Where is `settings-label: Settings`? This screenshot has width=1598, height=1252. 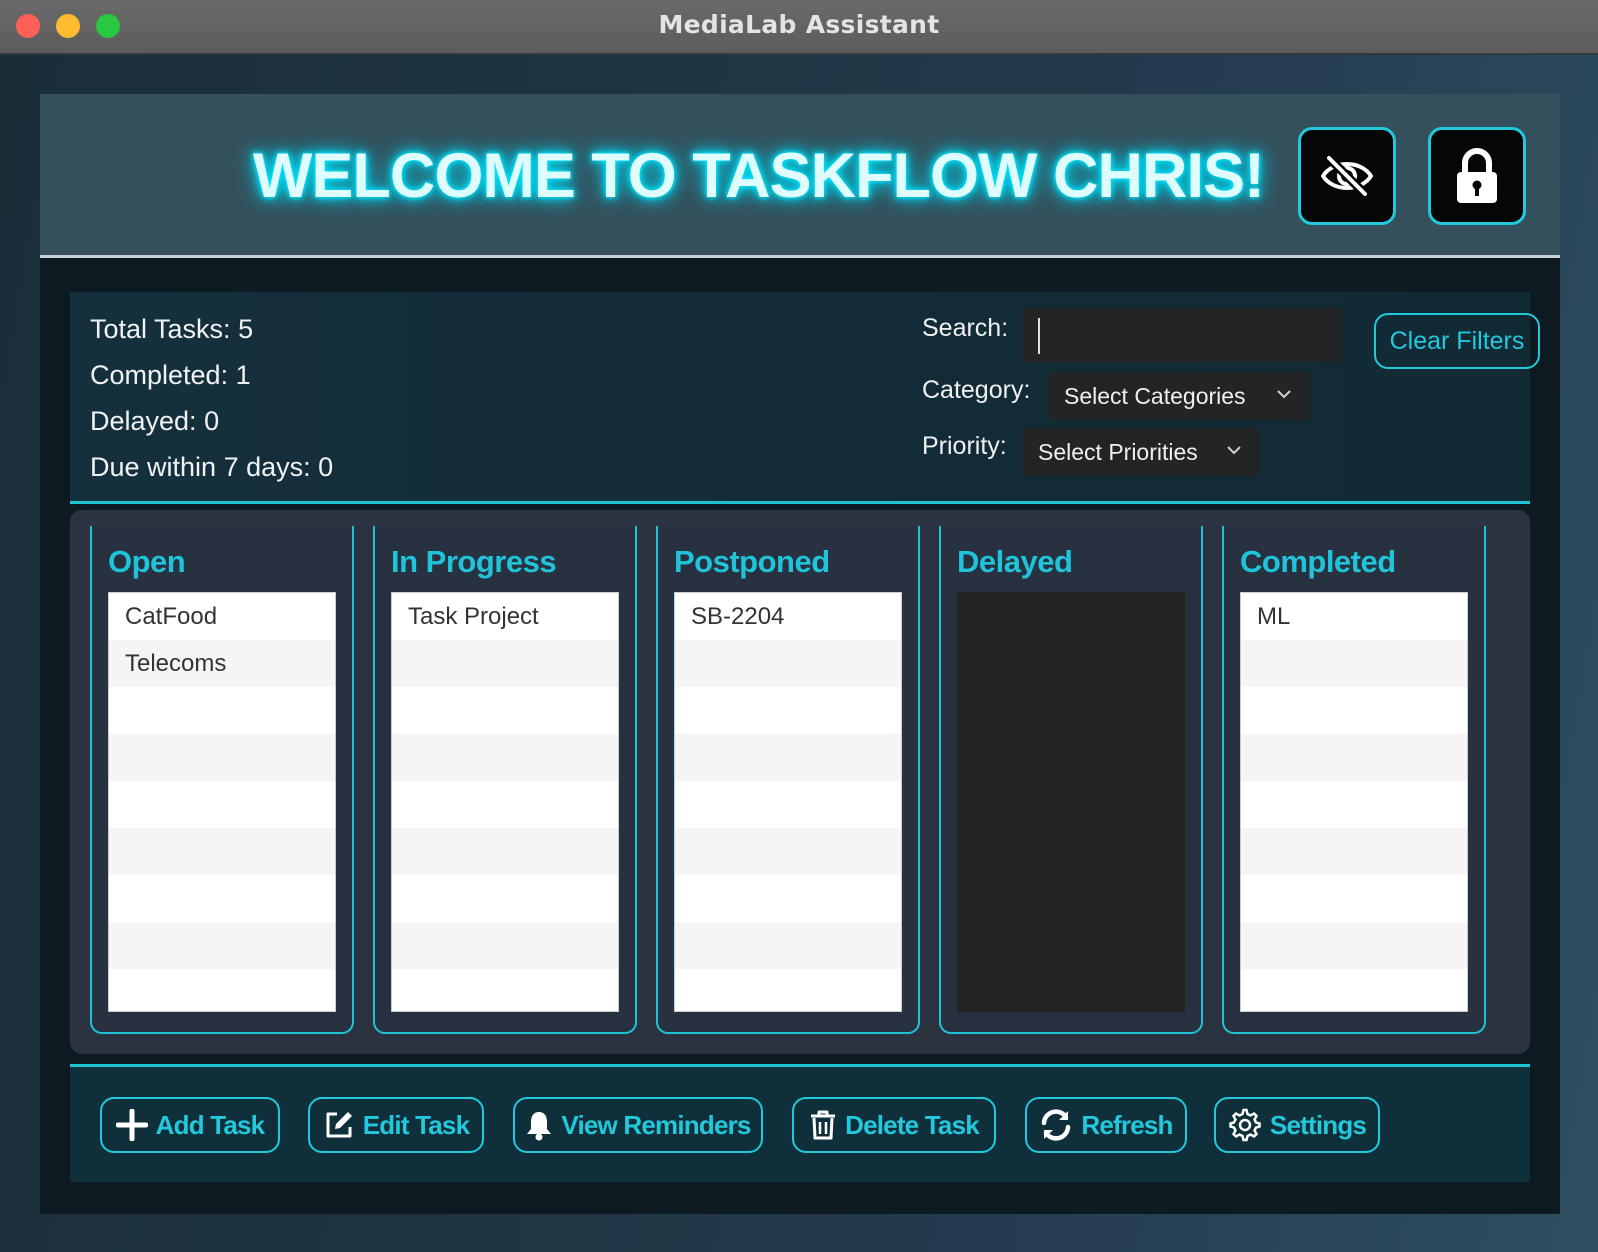
settings-label: Settings is located at coordinates (1318, 1124).